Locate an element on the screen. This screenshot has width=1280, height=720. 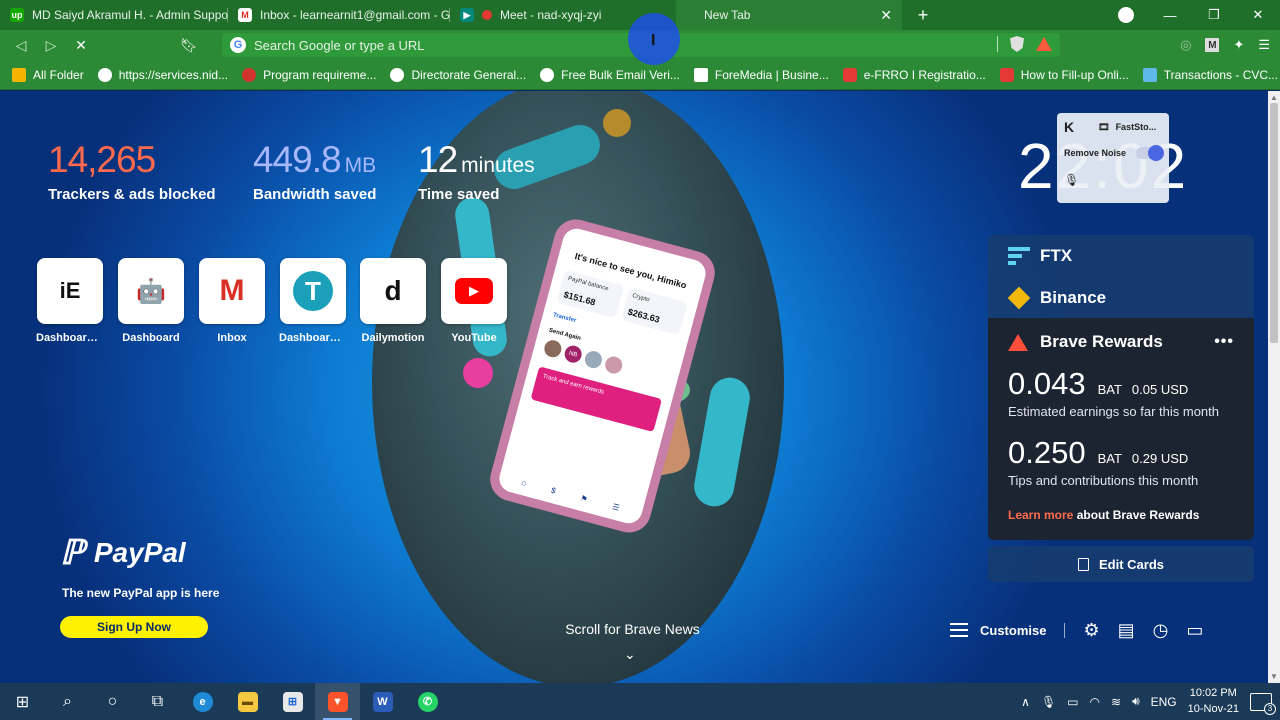
remove-noise-toggle is located at coordinates (1150, 153).